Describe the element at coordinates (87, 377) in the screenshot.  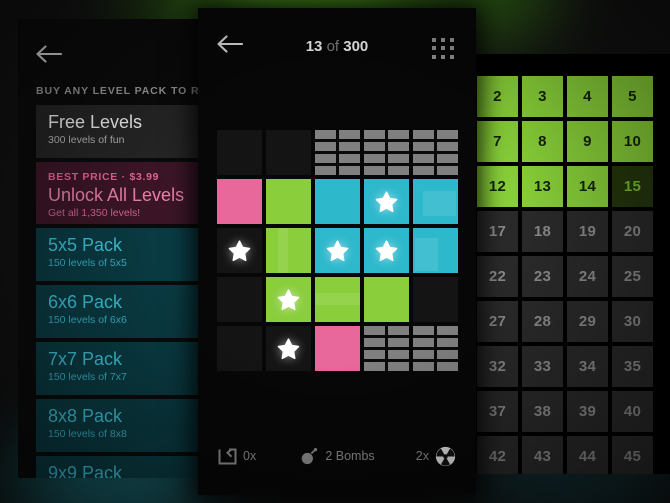
I see `pack-subtitle: 150 levels of 7x7` at that location.